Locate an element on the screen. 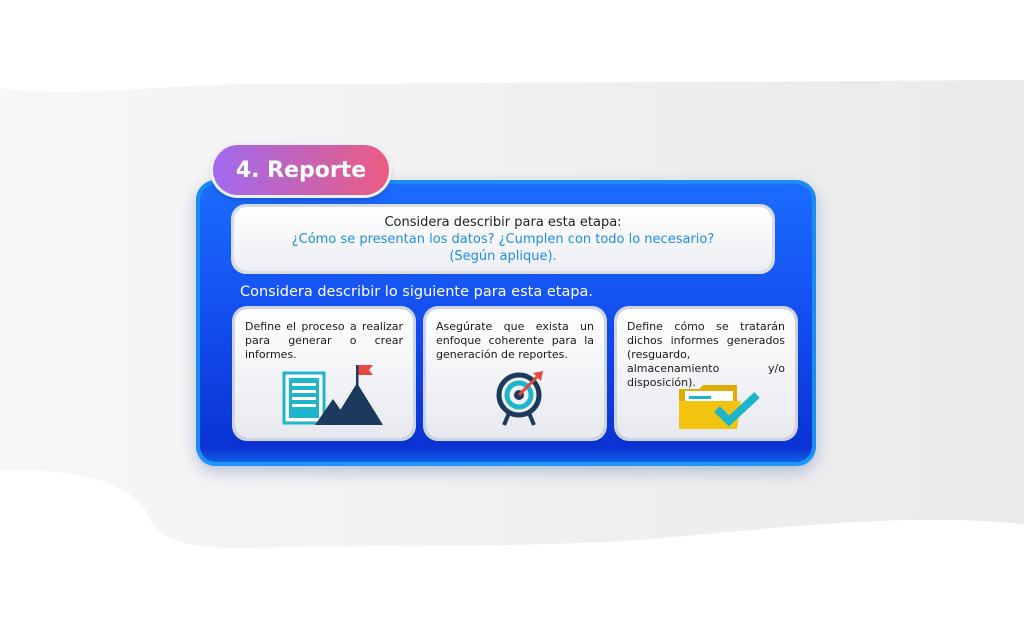  folder-check-icon is located at coordinates (719, 407).